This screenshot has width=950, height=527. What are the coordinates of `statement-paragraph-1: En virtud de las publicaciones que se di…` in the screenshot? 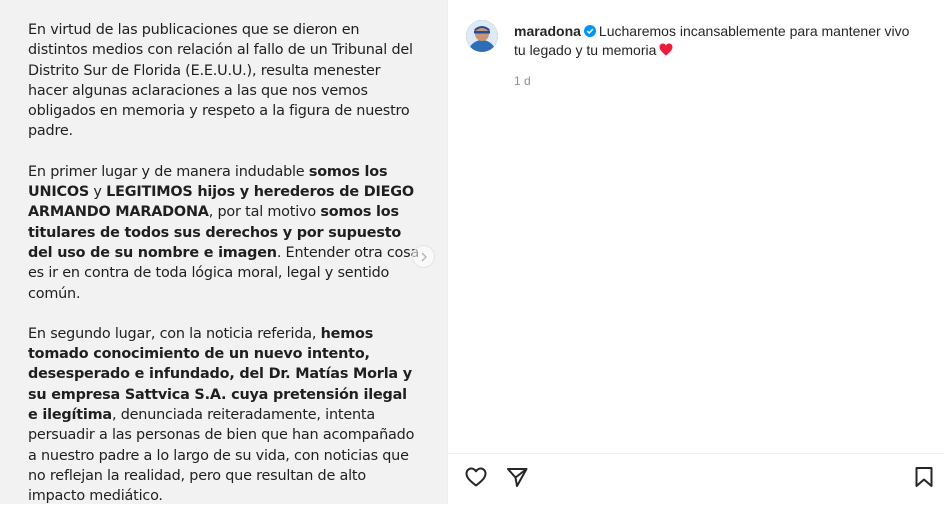 It's located at (220, 81).